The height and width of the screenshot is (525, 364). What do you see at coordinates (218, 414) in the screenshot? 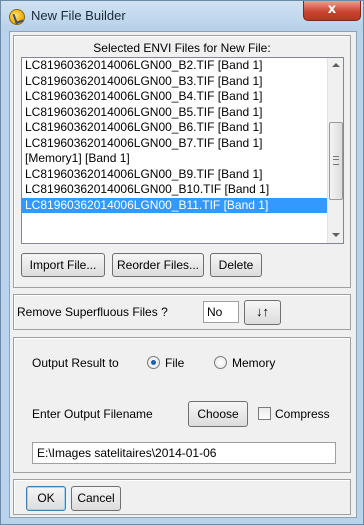
I see `choose-button: Choose` at bounding box center [218, 414].